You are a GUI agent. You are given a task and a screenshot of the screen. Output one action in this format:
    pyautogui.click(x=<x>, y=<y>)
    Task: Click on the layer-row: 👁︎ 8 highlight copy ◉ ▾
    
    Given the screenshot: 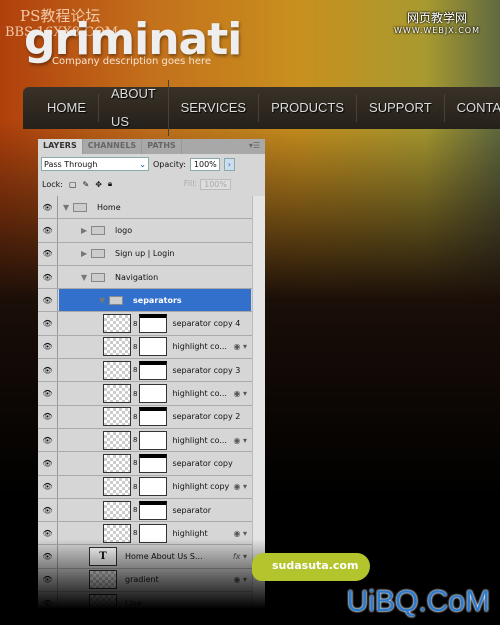 What is the action you would take?
    pyautogui.click(x=151, y=487)
    